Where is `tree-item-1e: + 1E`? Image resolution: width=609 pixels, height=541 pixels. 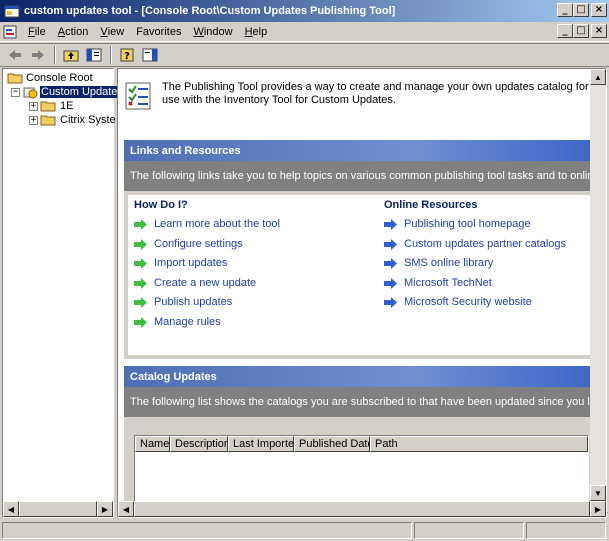 tree-item-1e: + 1E is located at coordinates (51, 106).